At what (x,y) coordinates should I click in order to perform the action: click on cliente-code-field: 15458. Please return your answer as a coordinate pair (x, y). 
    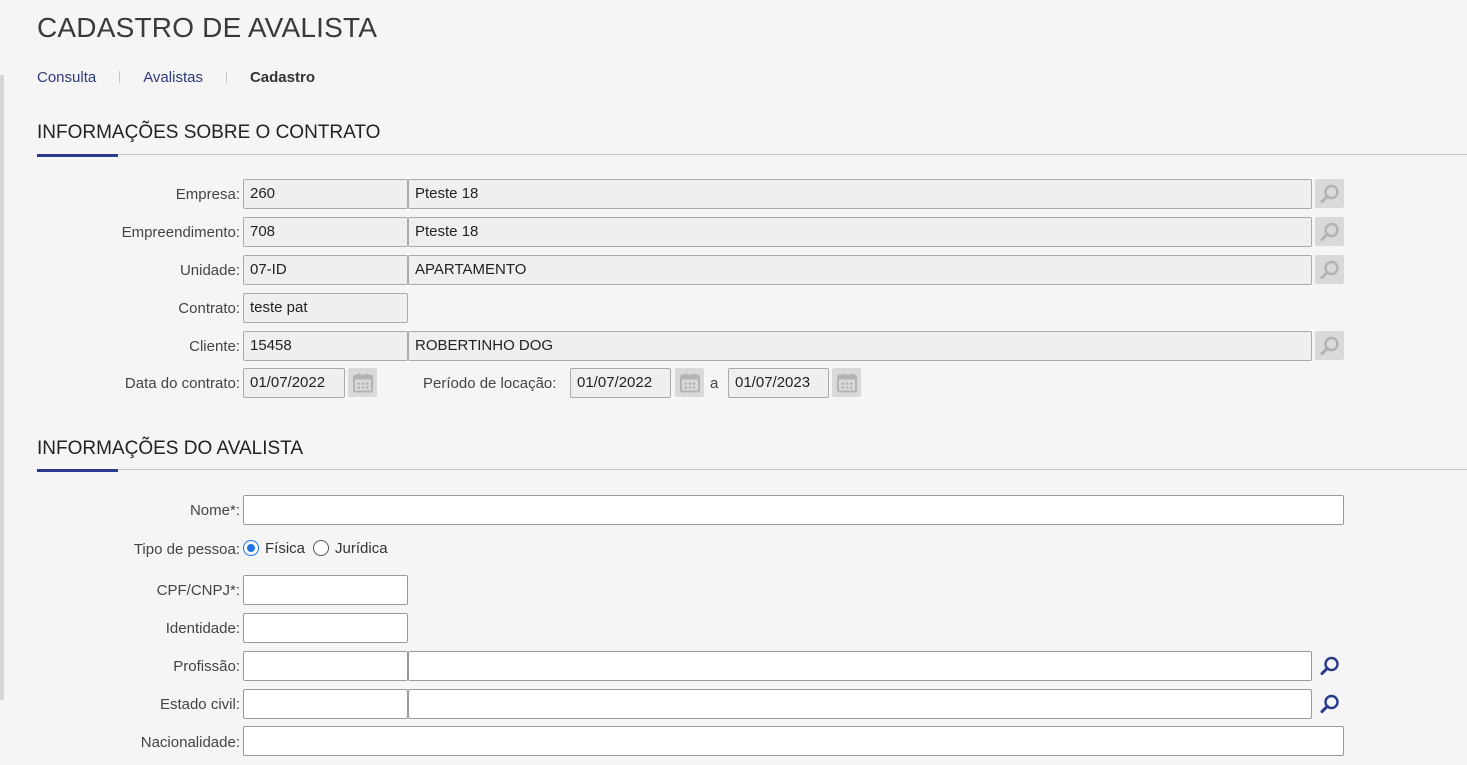
    Looking at the image, I should click on (325, 346).